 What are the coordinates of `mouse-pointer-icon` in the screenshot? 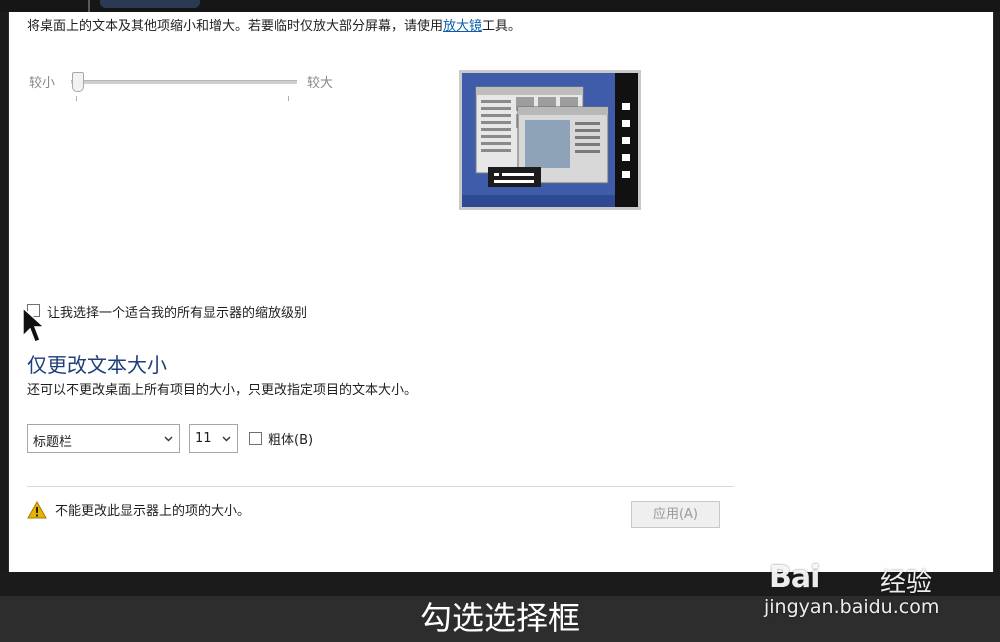 It's located at (34, 324).